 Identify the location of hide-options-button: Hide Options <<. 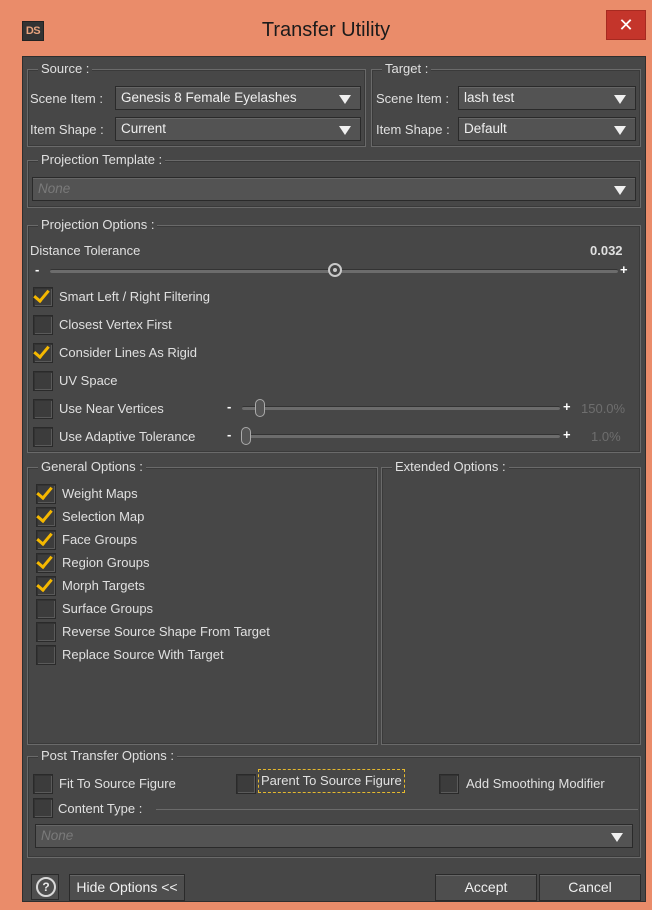
(127, 887).